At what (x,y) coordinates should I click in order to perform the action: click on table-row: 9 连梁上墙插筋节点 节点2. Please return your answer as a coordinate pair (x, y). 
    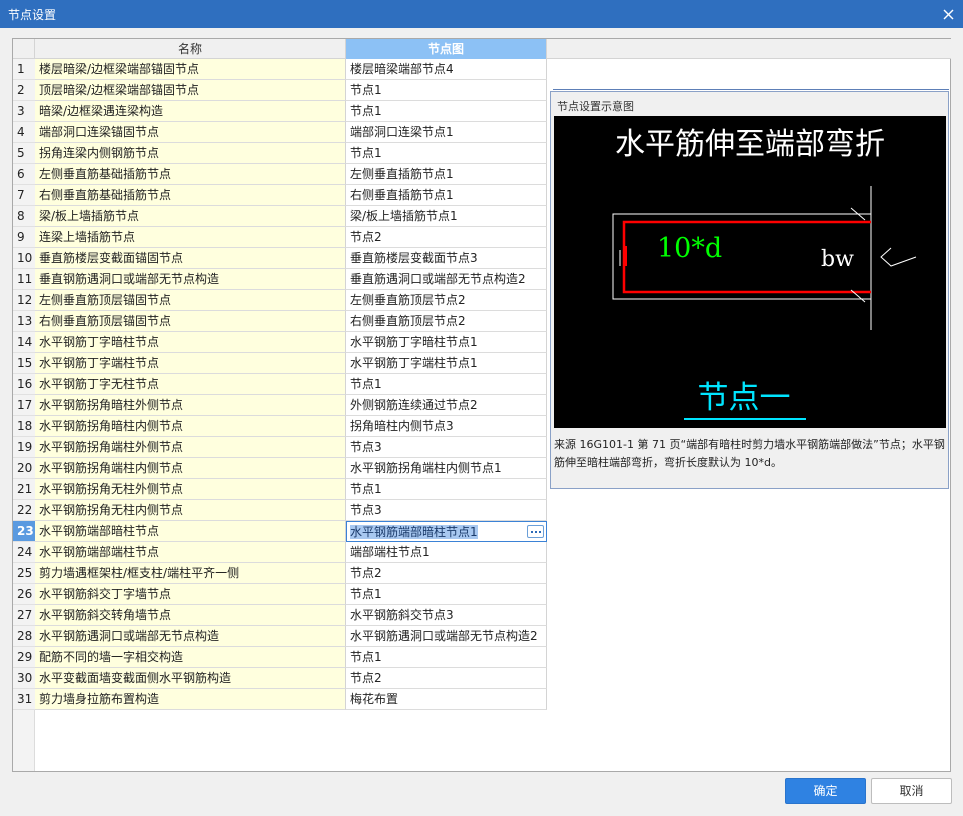
    Looking at the image, I should click on (280, 237).